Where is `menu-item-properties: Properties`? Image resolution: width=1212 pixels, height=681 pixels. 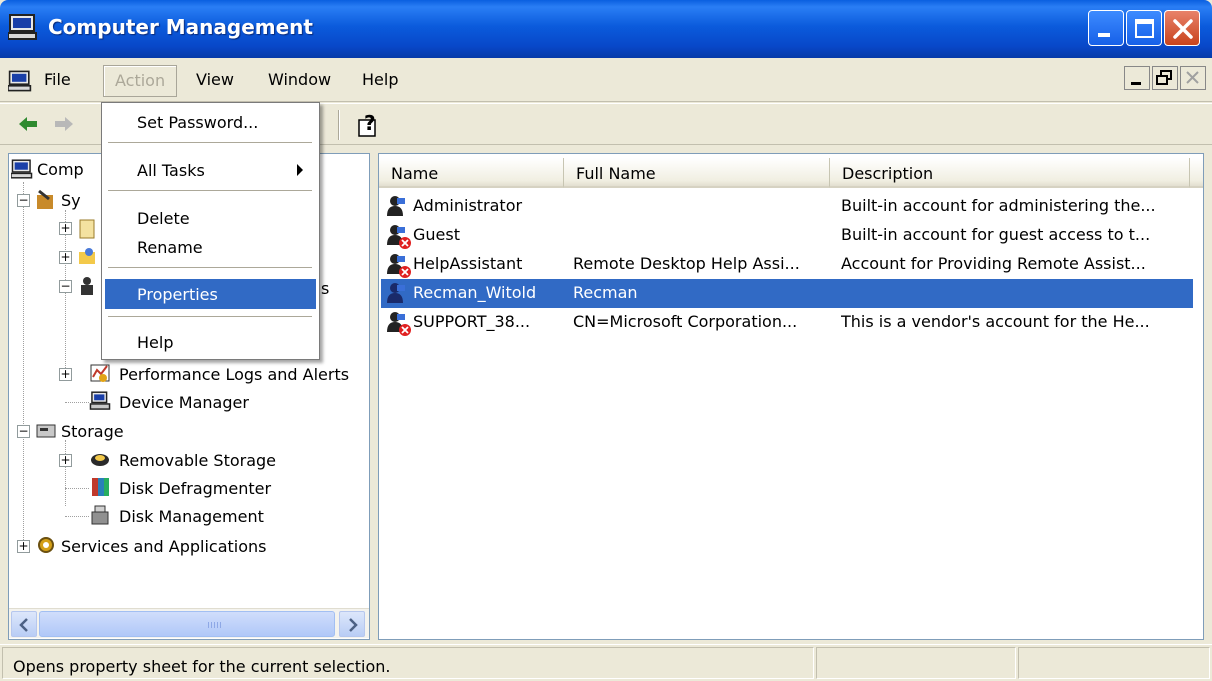 menu-item-properties: Properties is located at coordinates (210, 294).